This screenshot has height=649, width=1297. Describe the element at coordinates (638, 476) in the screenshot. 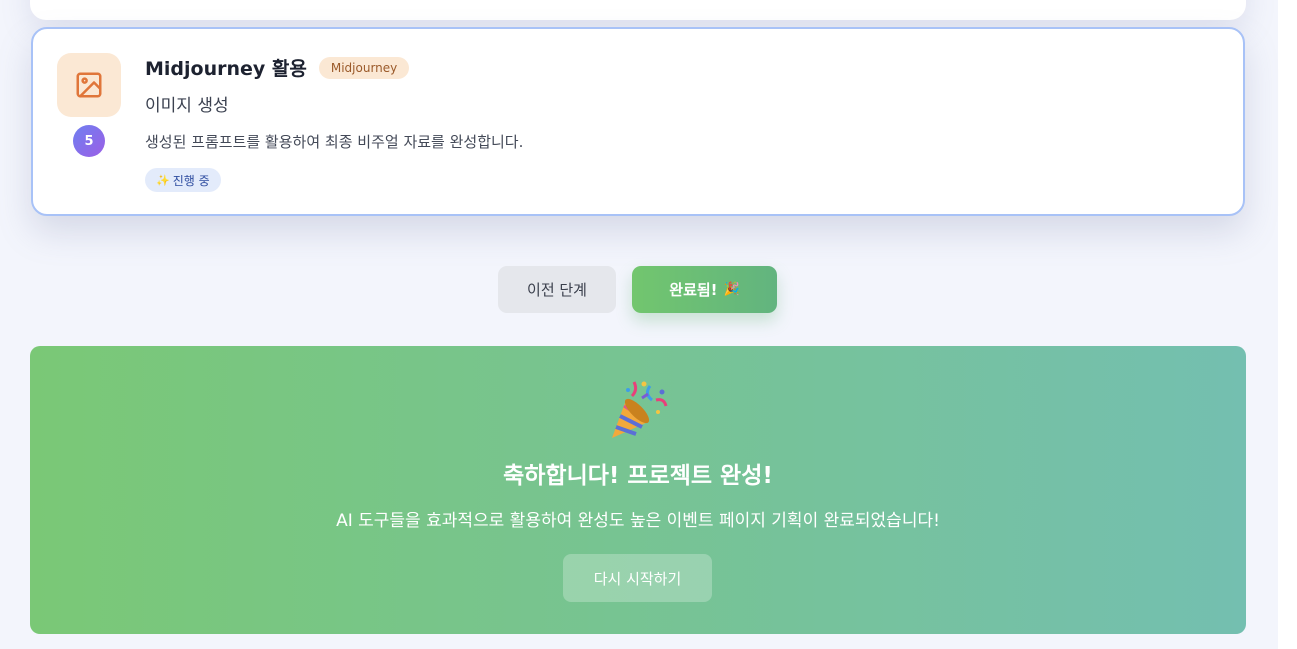

I see `banner-title: 축하합니다! 프로젝트 완성!` at that location.